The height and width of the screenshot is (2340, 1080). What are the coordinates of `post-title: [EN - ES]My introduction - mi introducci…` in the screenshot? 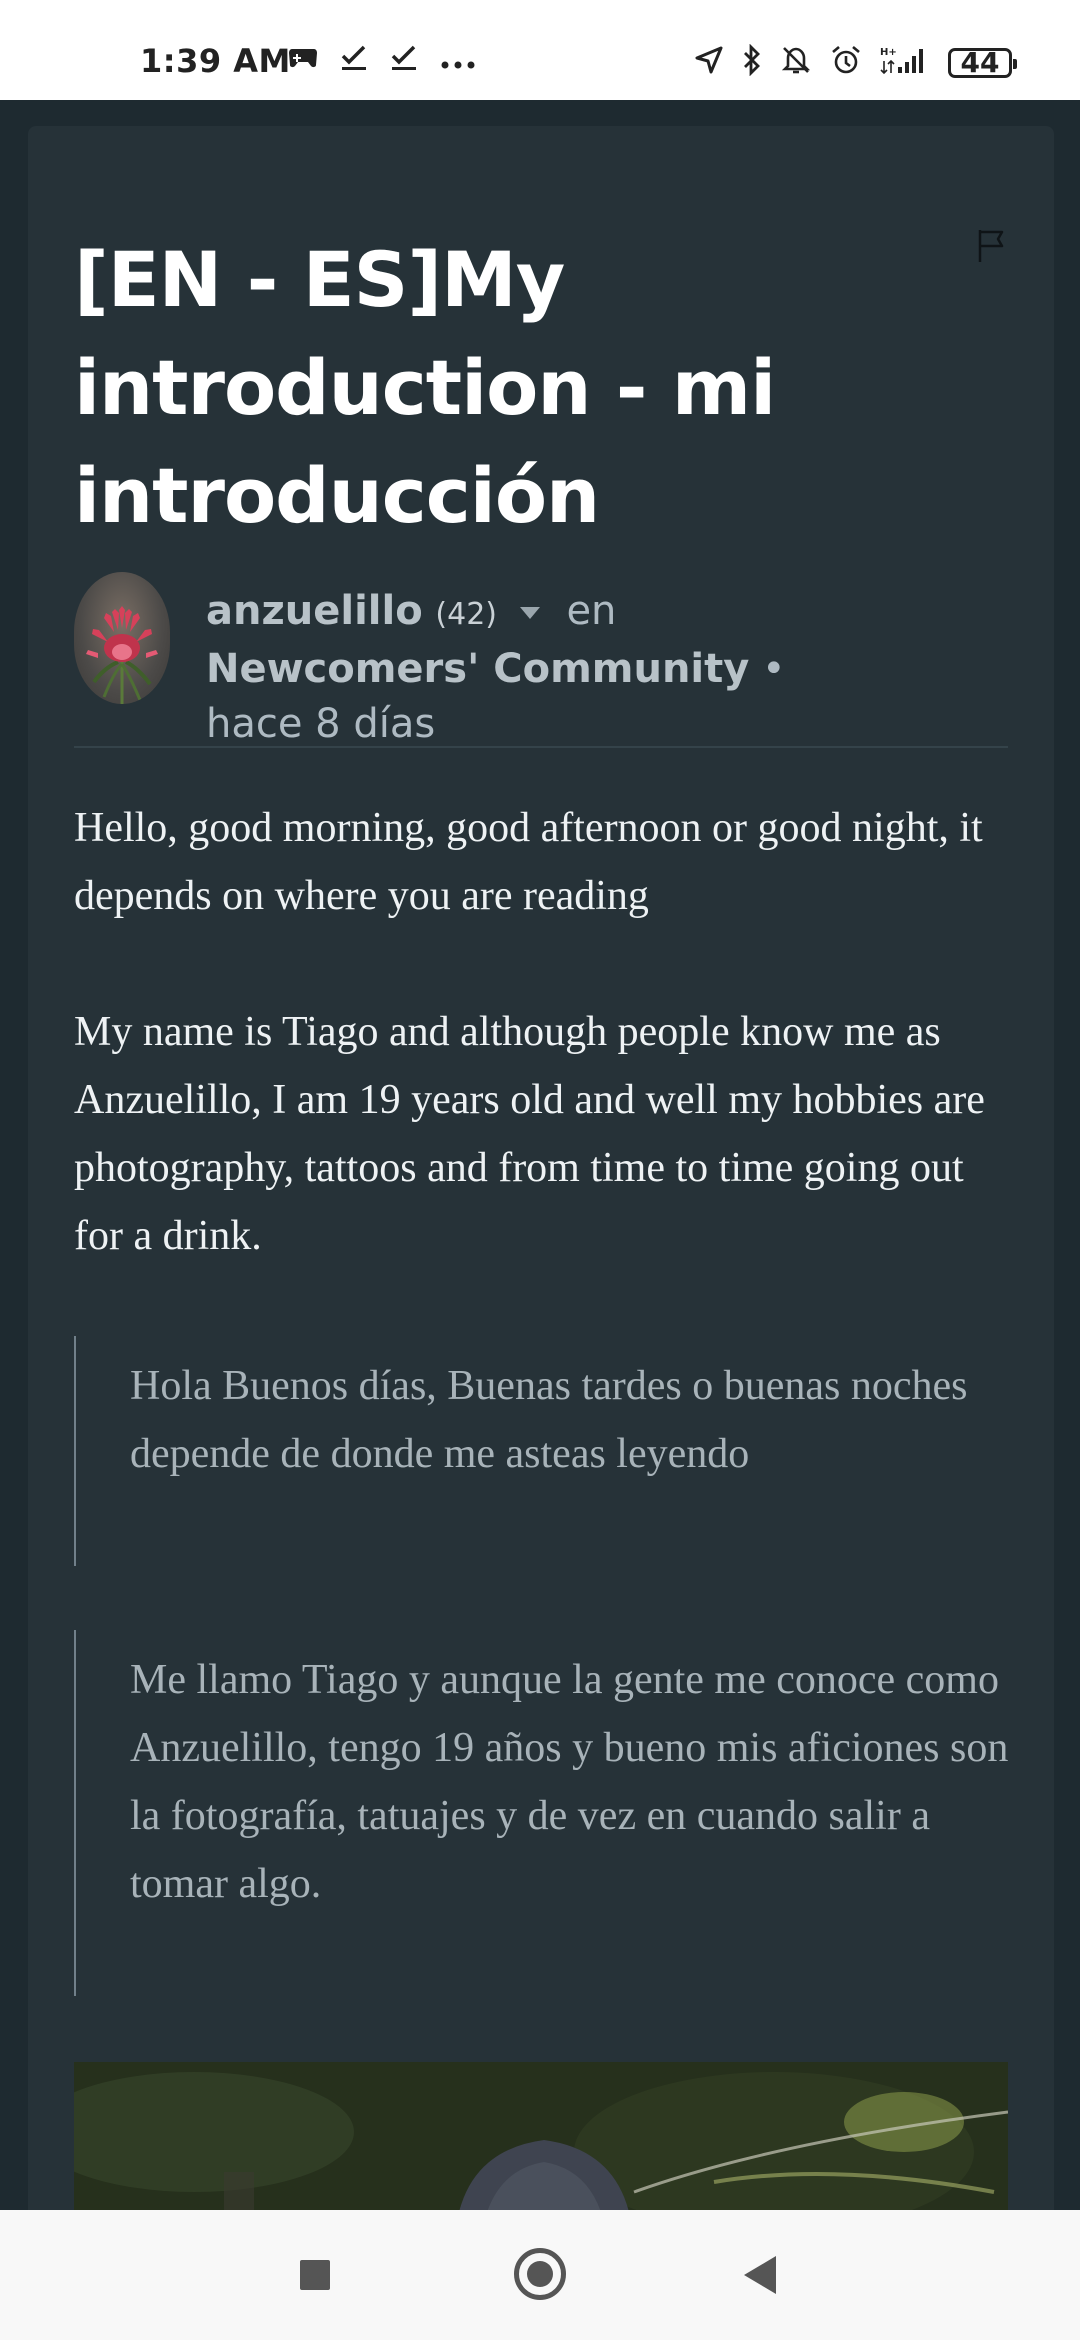 It's located at (425, 387).